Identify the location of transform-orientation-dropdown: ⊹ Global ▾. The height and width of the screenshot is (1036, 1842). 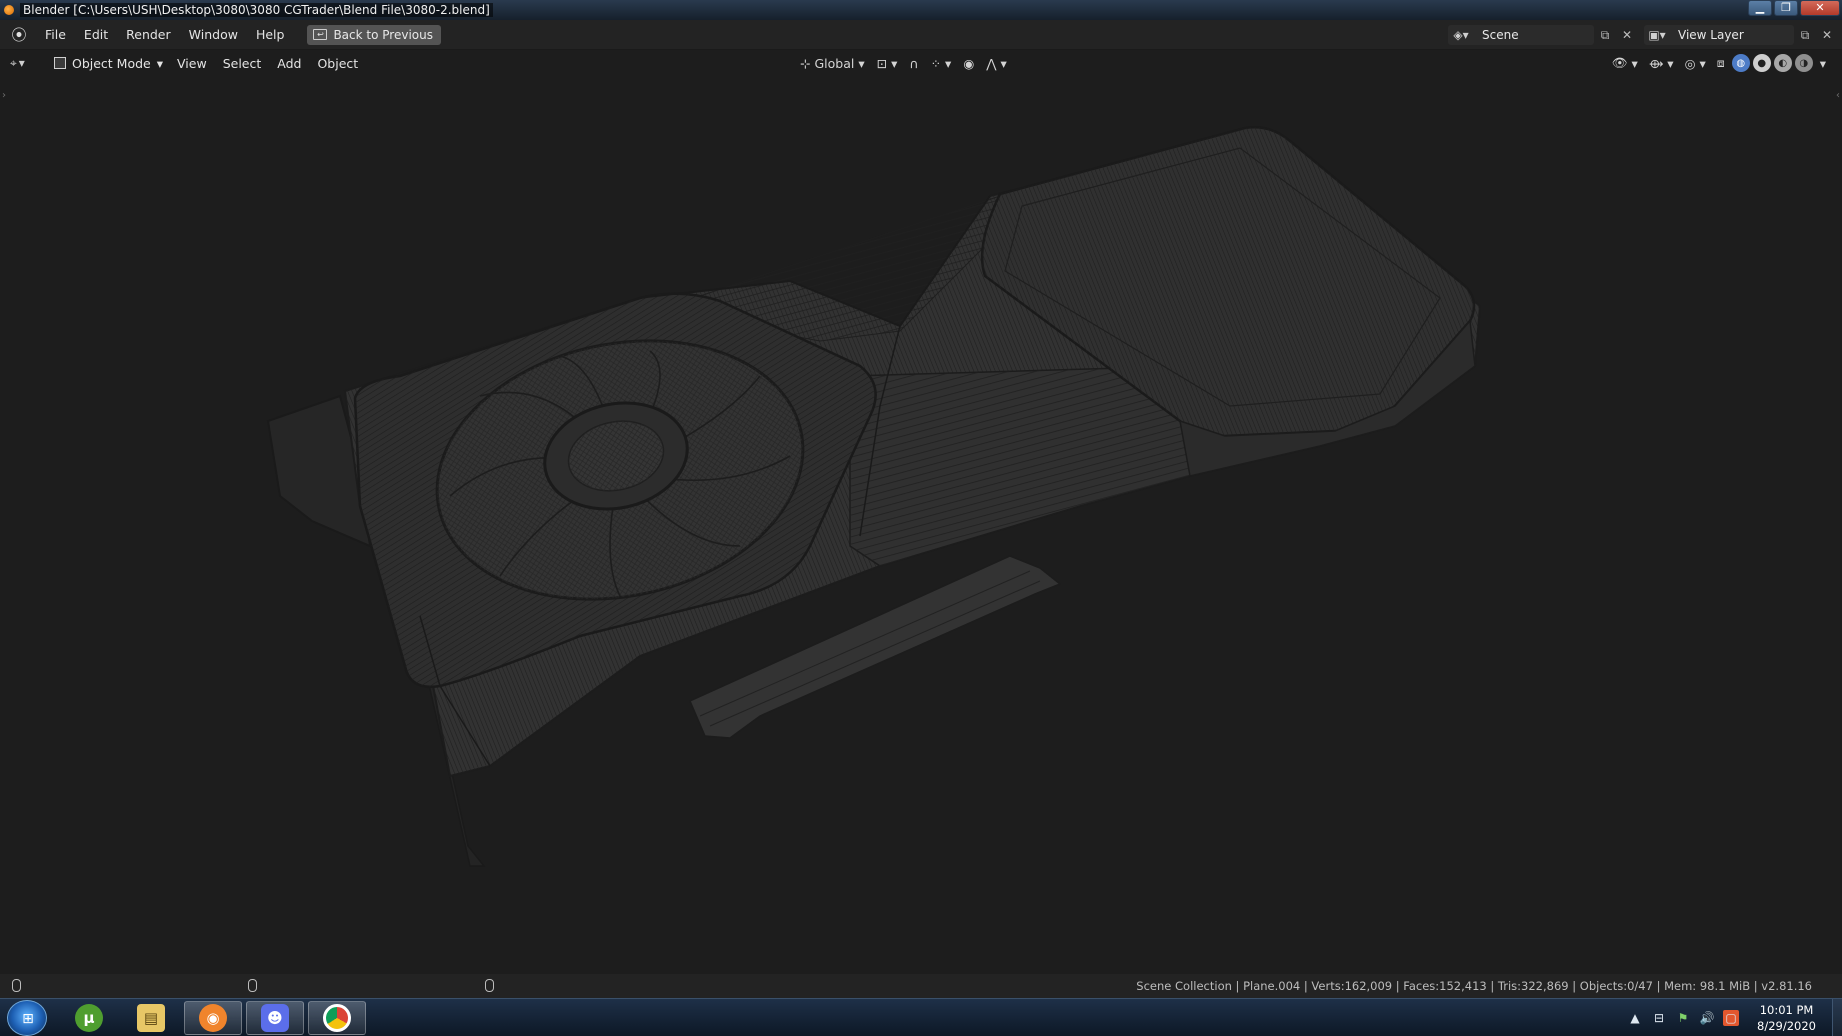
(832, 63).